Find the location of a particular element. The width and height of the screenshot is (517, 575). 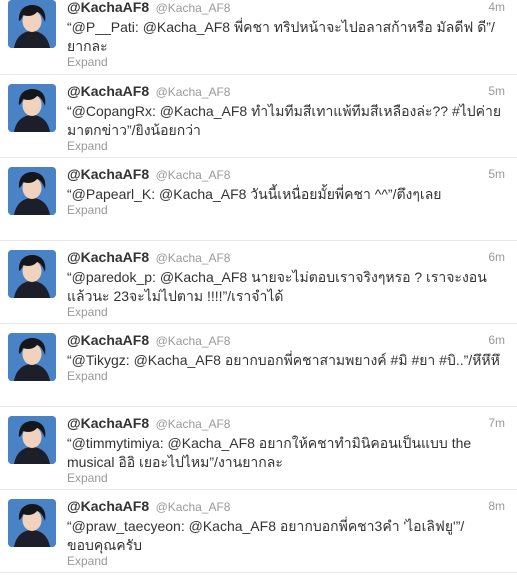

tweet-timestamp: 7m is located at coordinates (496, 423).